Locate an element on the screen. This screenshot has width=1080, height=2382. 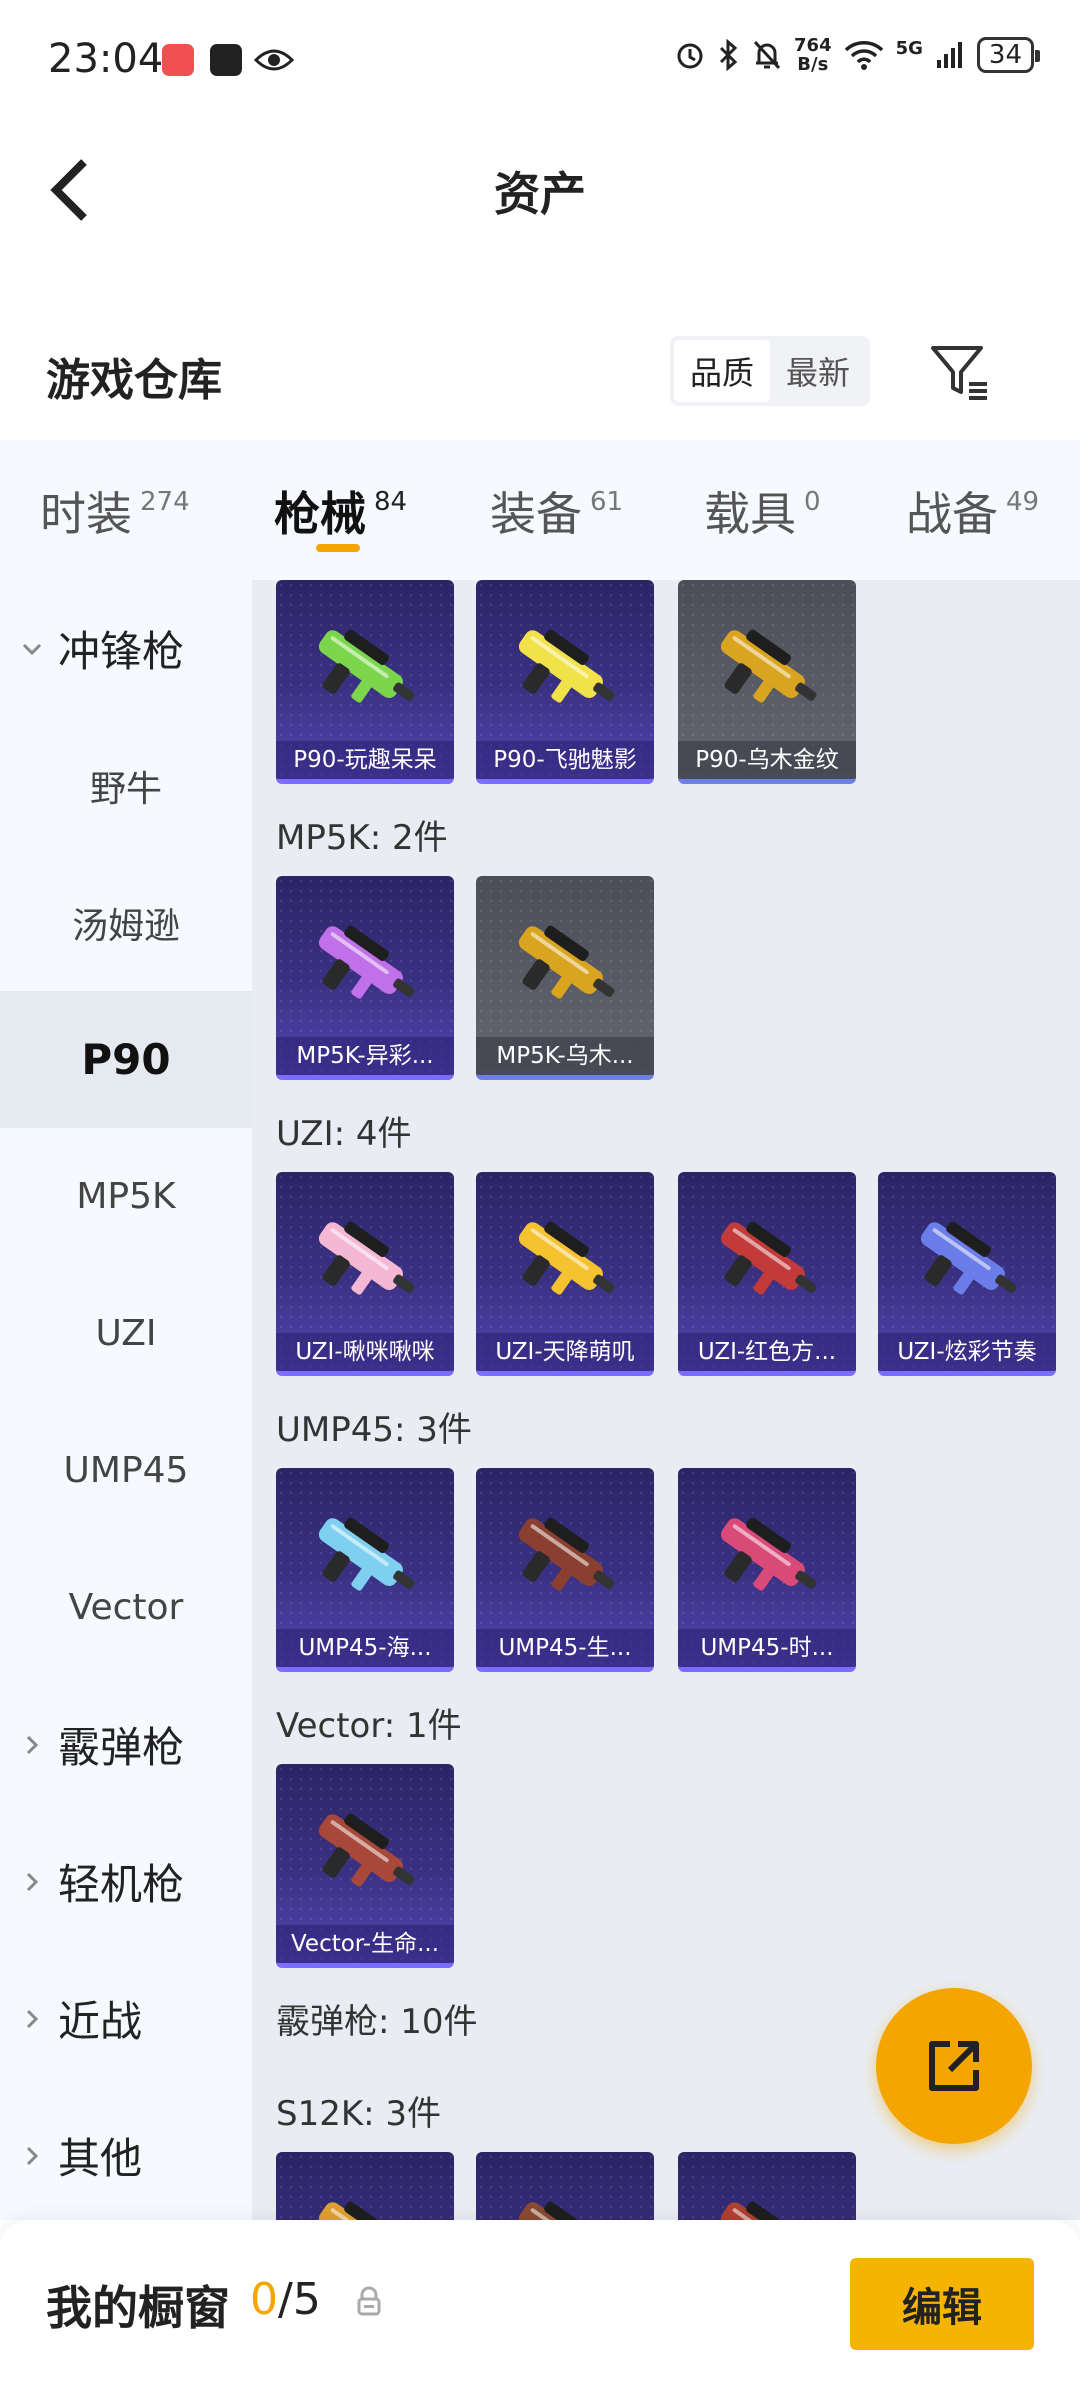
sidebar-item-label: 汤姆逊 is located at coordinates (125, 926).